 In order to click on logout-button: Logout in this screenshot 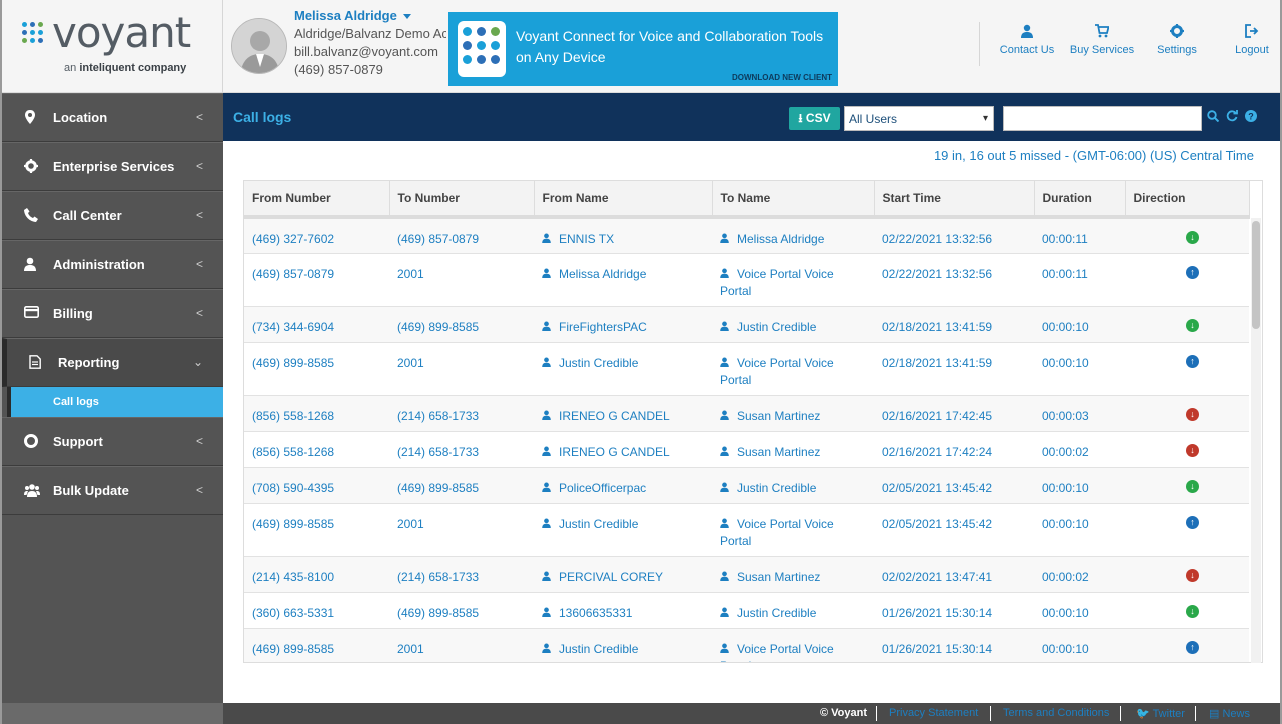, I will do `click(1252, 33)`.